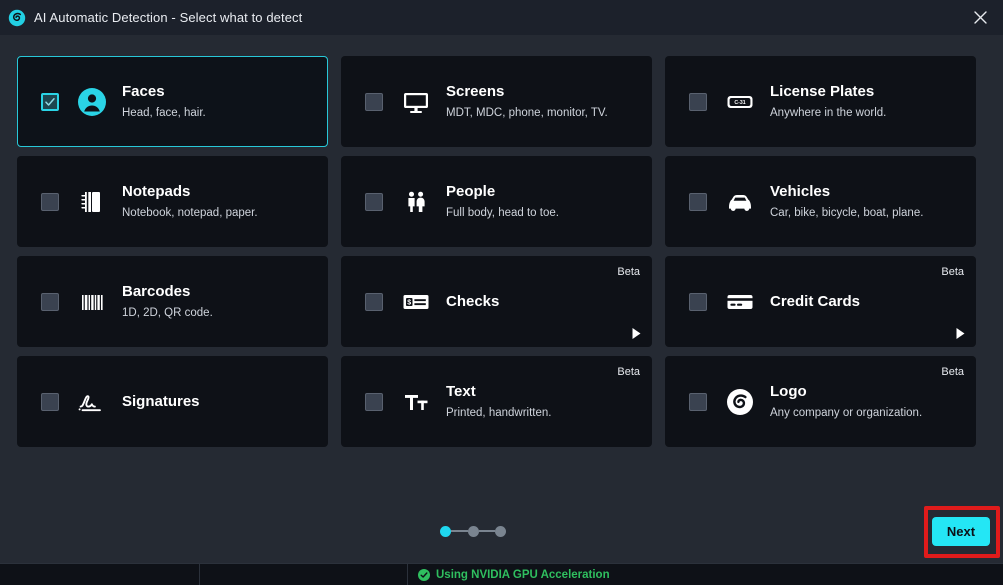 This screenshot has height=585, width=1003. What do you see at coordinates (628, 272) in the screenshot?
I see `beta-badge-checks: Beta` at bounding box center [628, 272].